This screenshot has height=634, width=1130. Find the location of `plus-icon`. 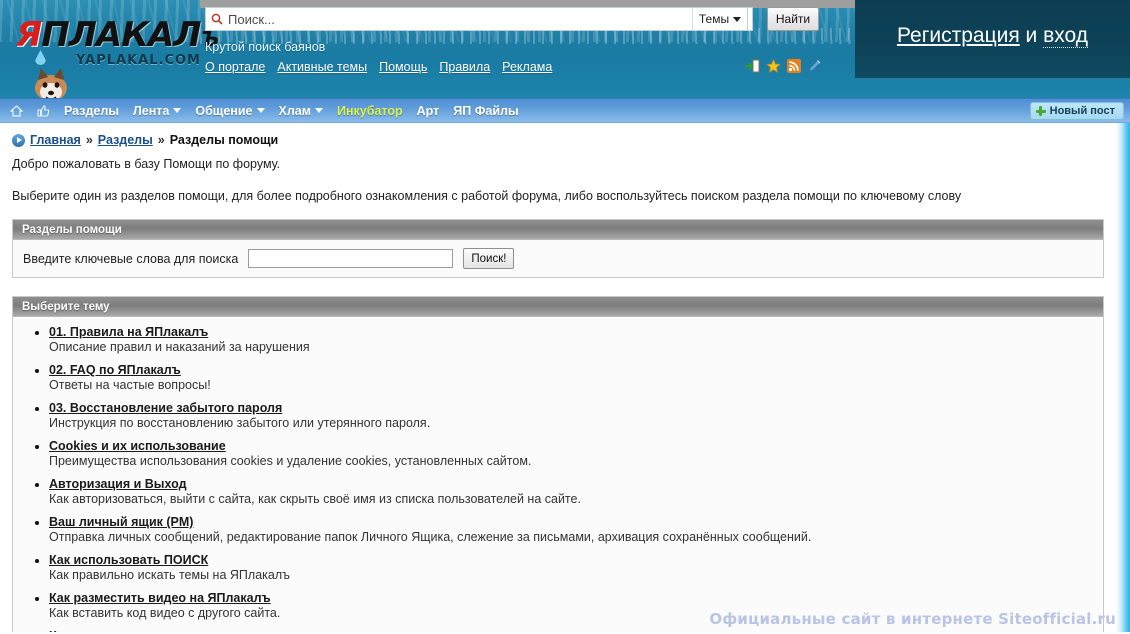

plus-icon is located at coordinates (1040, 111).